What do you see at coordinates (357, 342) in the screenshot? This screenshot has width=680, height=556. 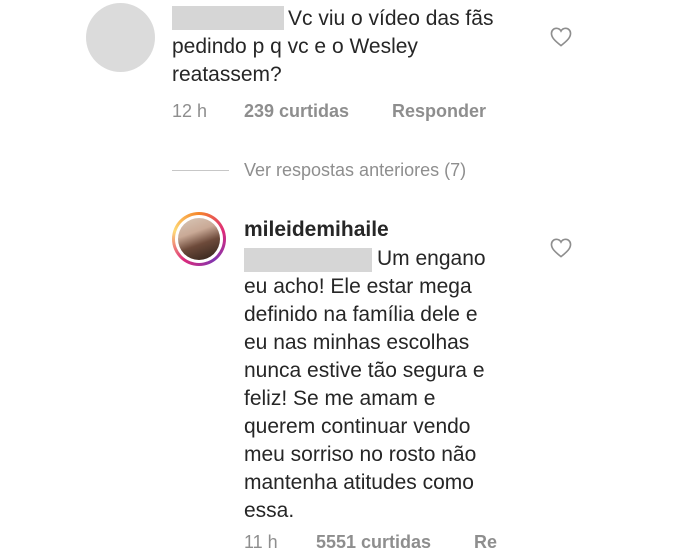 I see `comment-text-line: eu nas minhas escolhas` at bounding box center [357, 342].